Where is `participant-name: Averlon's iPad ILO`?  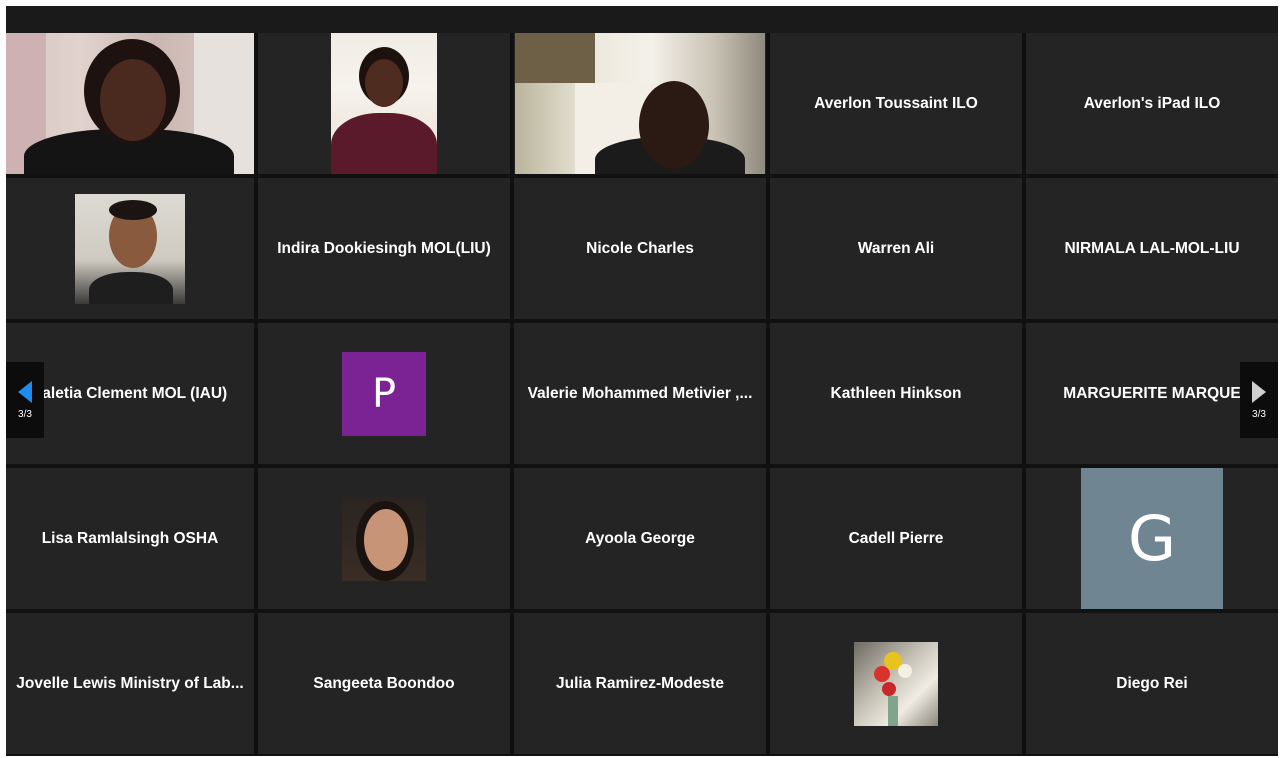
participant-name: Averlon's iPad ILO is located at coordinates (1152, 103).